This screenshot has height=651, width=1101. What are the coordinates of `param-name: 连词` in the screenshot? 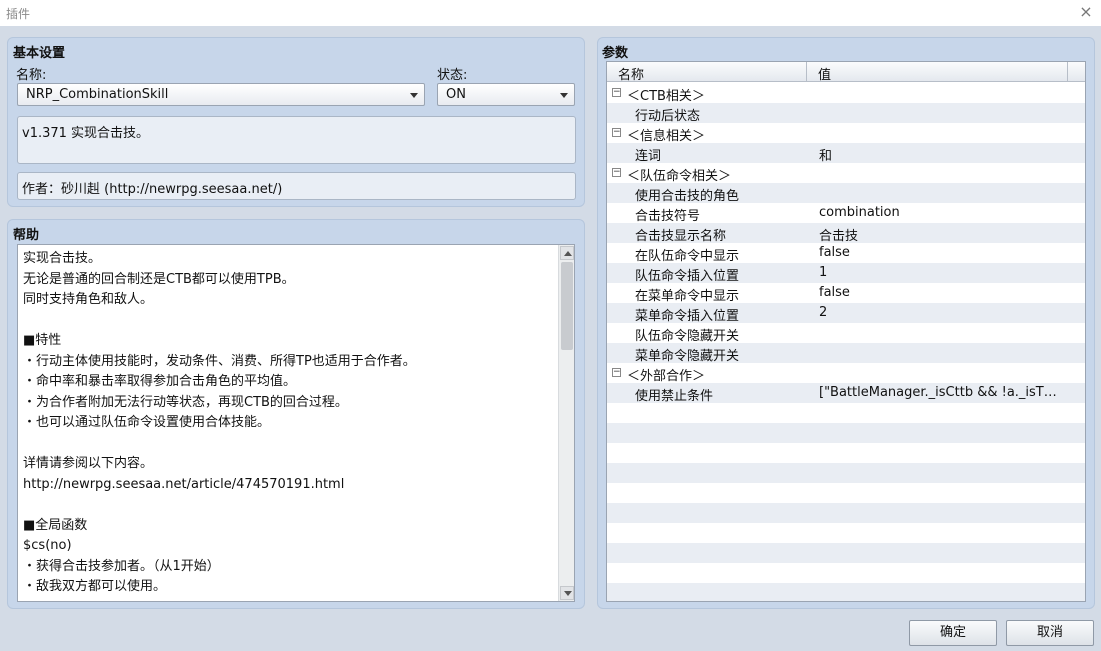 It's located at (648, 156).